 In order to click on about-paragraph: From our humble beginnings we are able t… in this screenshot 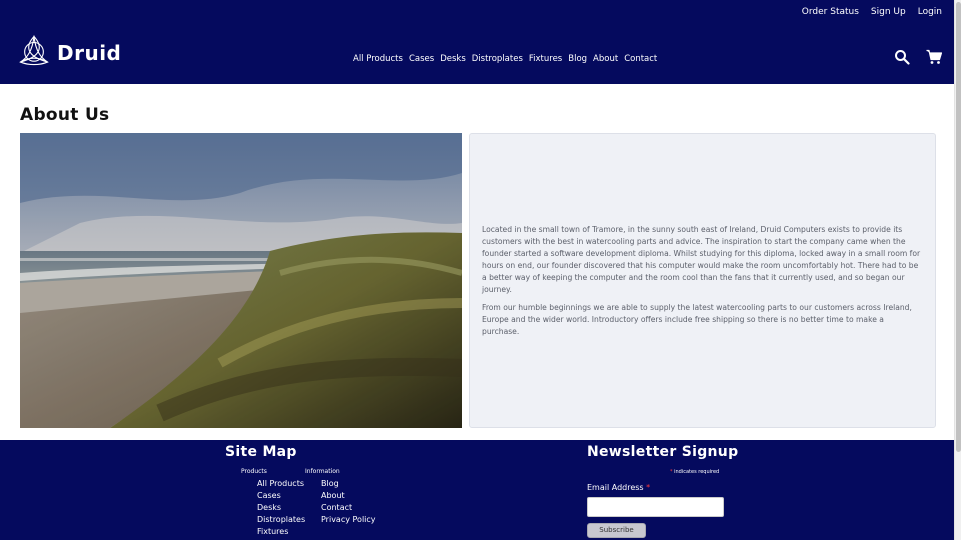, I will do `click(697, 319)`.